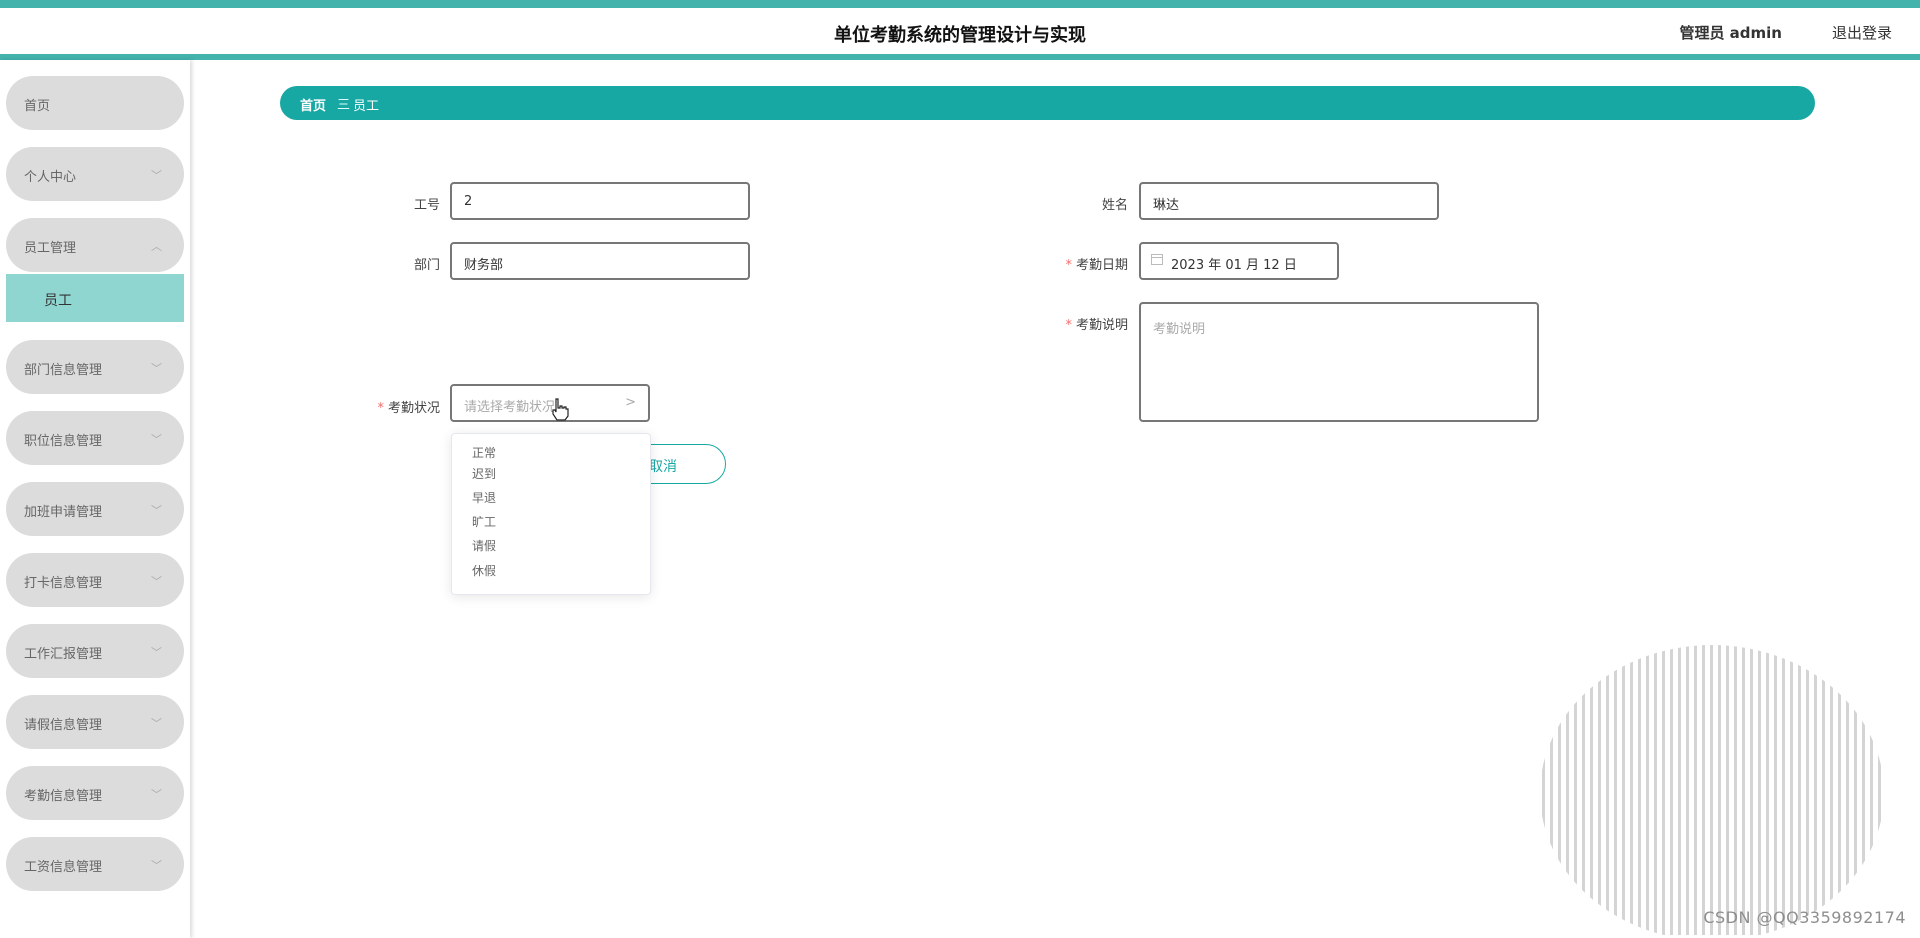  What do you see at coordinates (600, 201) in the screenshot?
I see `emp-no-field: 2` at bounding box center [600, 201].